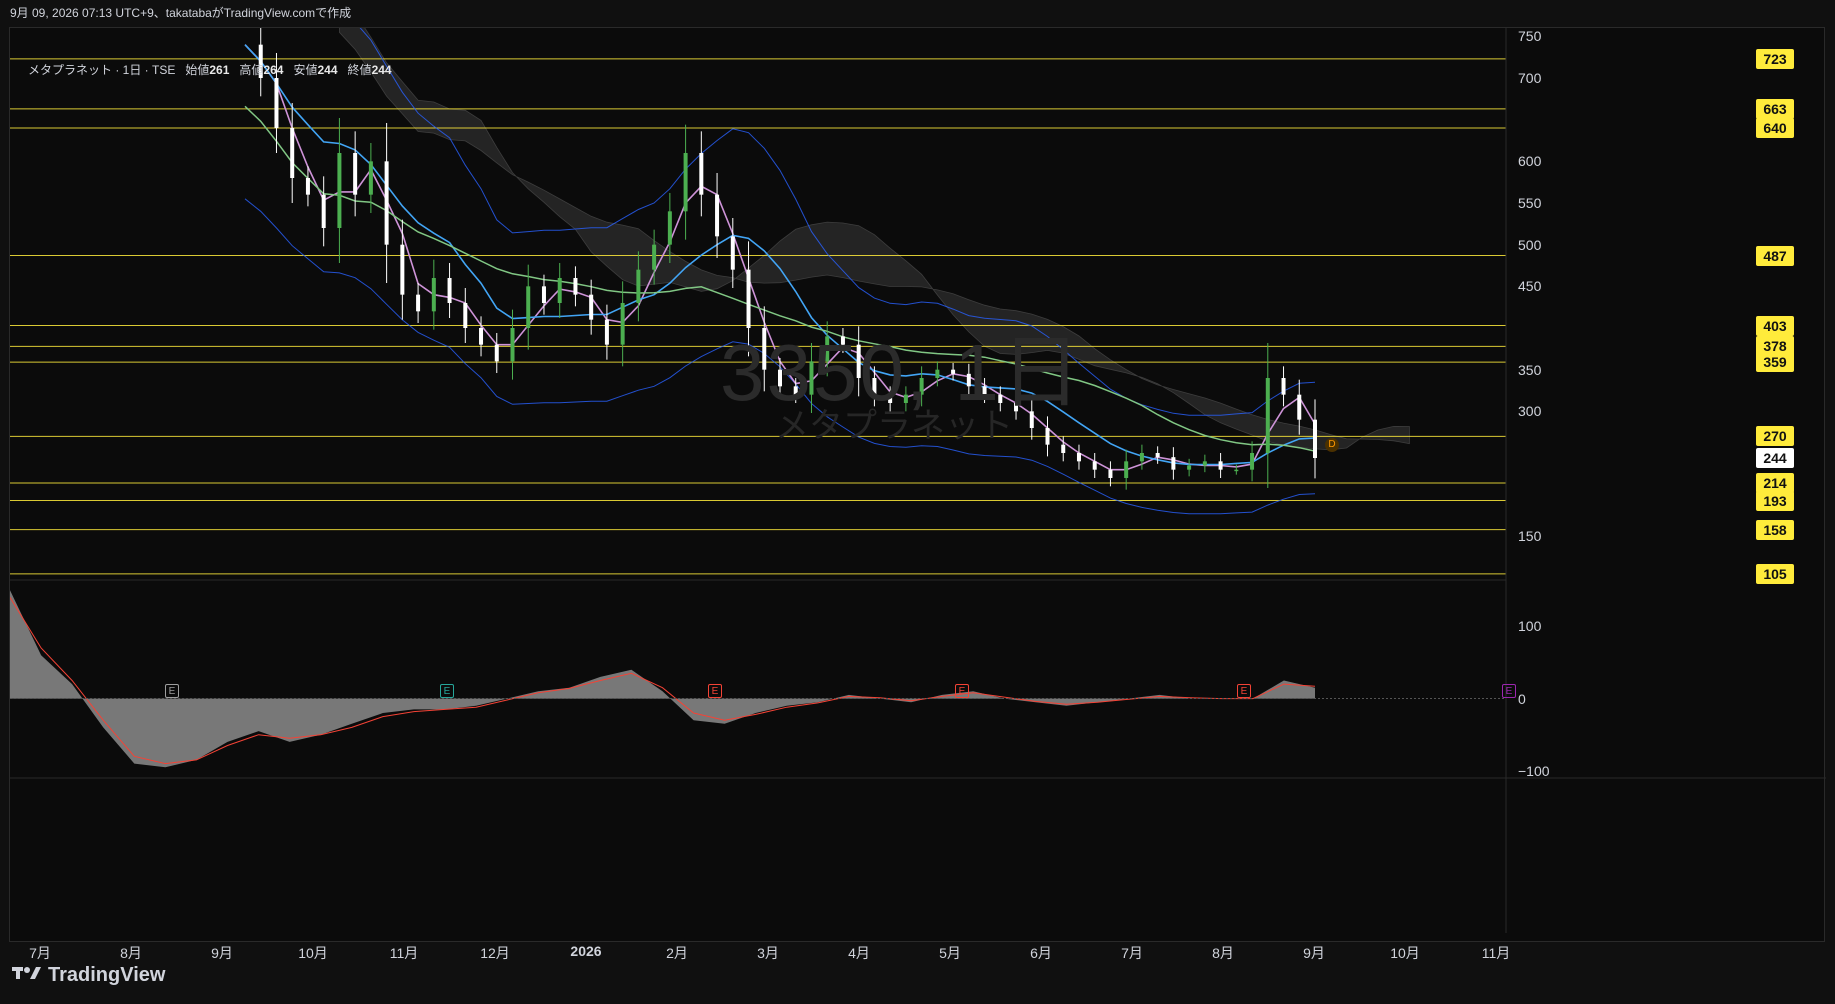 Image resolution: width=1835 pixels, height=1004 pixels. I want to click on price-axis-tick: 550, so click(1530, 203).